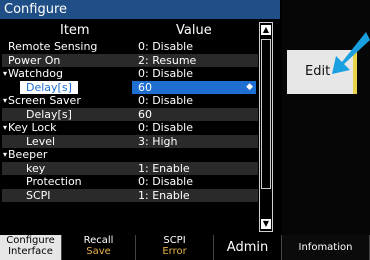 The height and width of the screenshot is (260, 370). Describe the element at coordinates (75, 30) in the screenshot. I see `column-item-header: Item` at that location.